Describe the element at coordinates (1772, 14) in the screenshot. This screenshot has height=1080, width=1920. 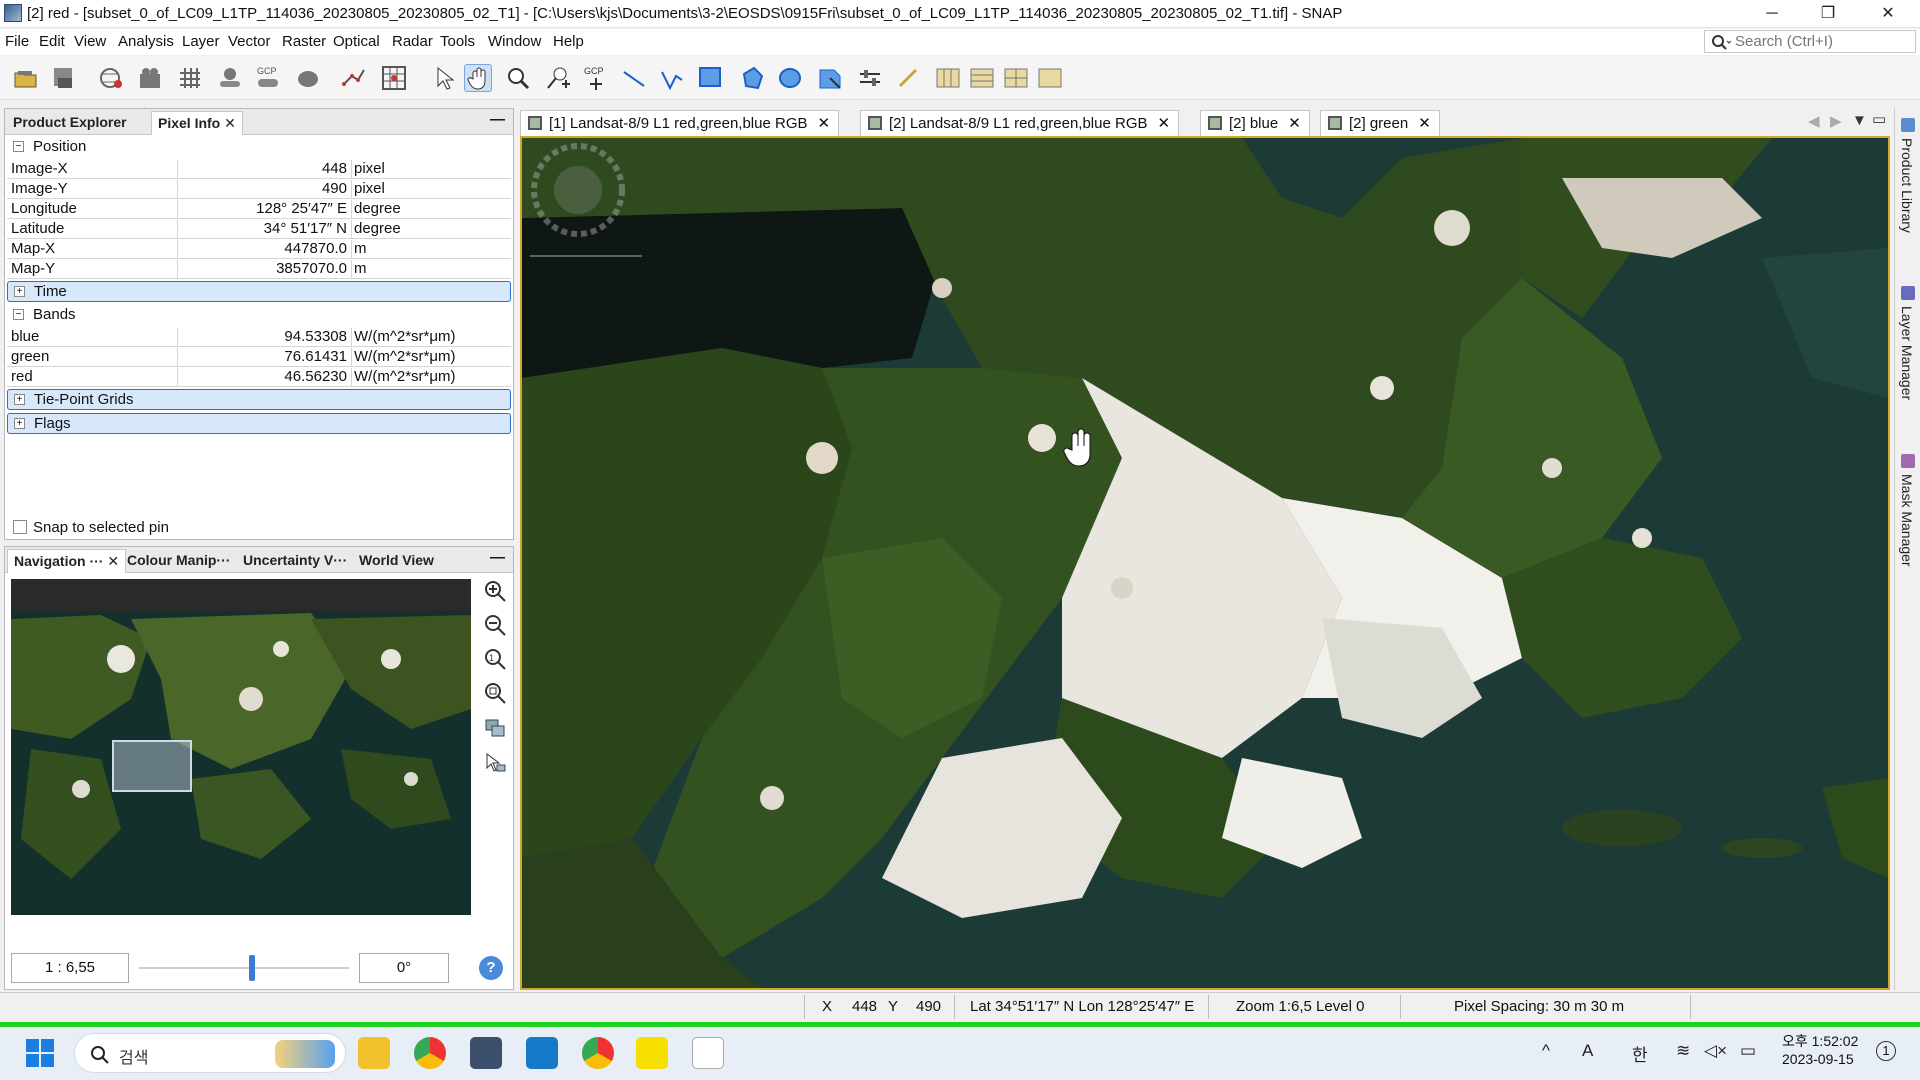
I see `minimize-button: ─` at that location.